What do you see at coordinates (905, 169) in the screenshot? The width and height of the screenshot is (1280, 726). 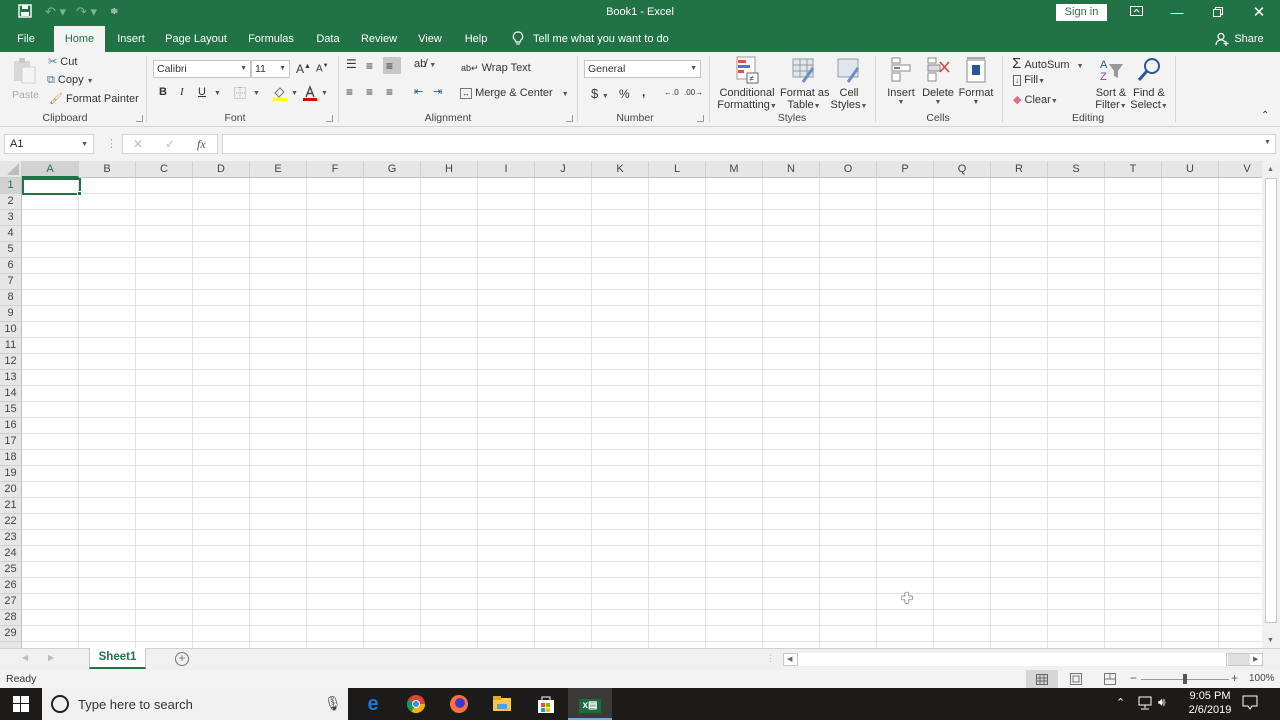 I see `column-header-p: P` at bounding box center [905, 169].